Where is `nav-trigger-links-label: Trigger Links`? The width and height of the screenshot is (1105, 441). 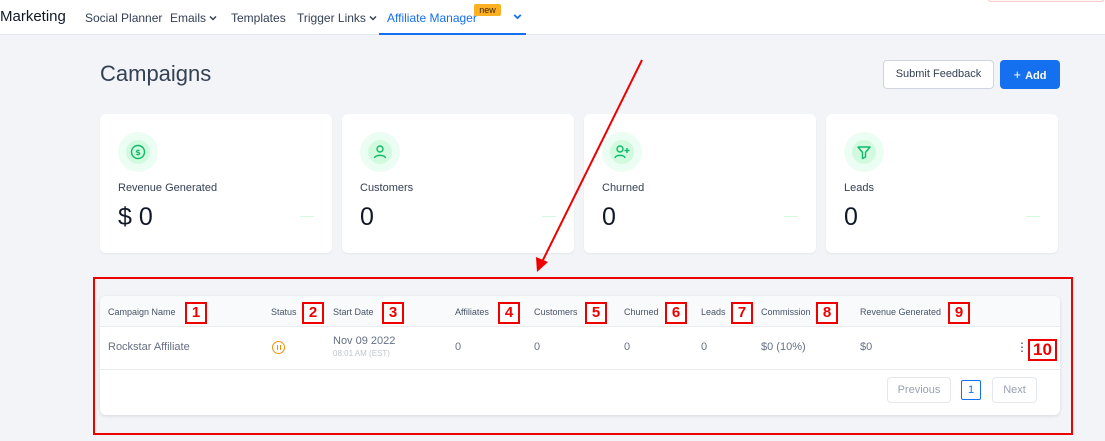 nav-trigger-links-label: Trigger Links is located at coordinates (331, 18).